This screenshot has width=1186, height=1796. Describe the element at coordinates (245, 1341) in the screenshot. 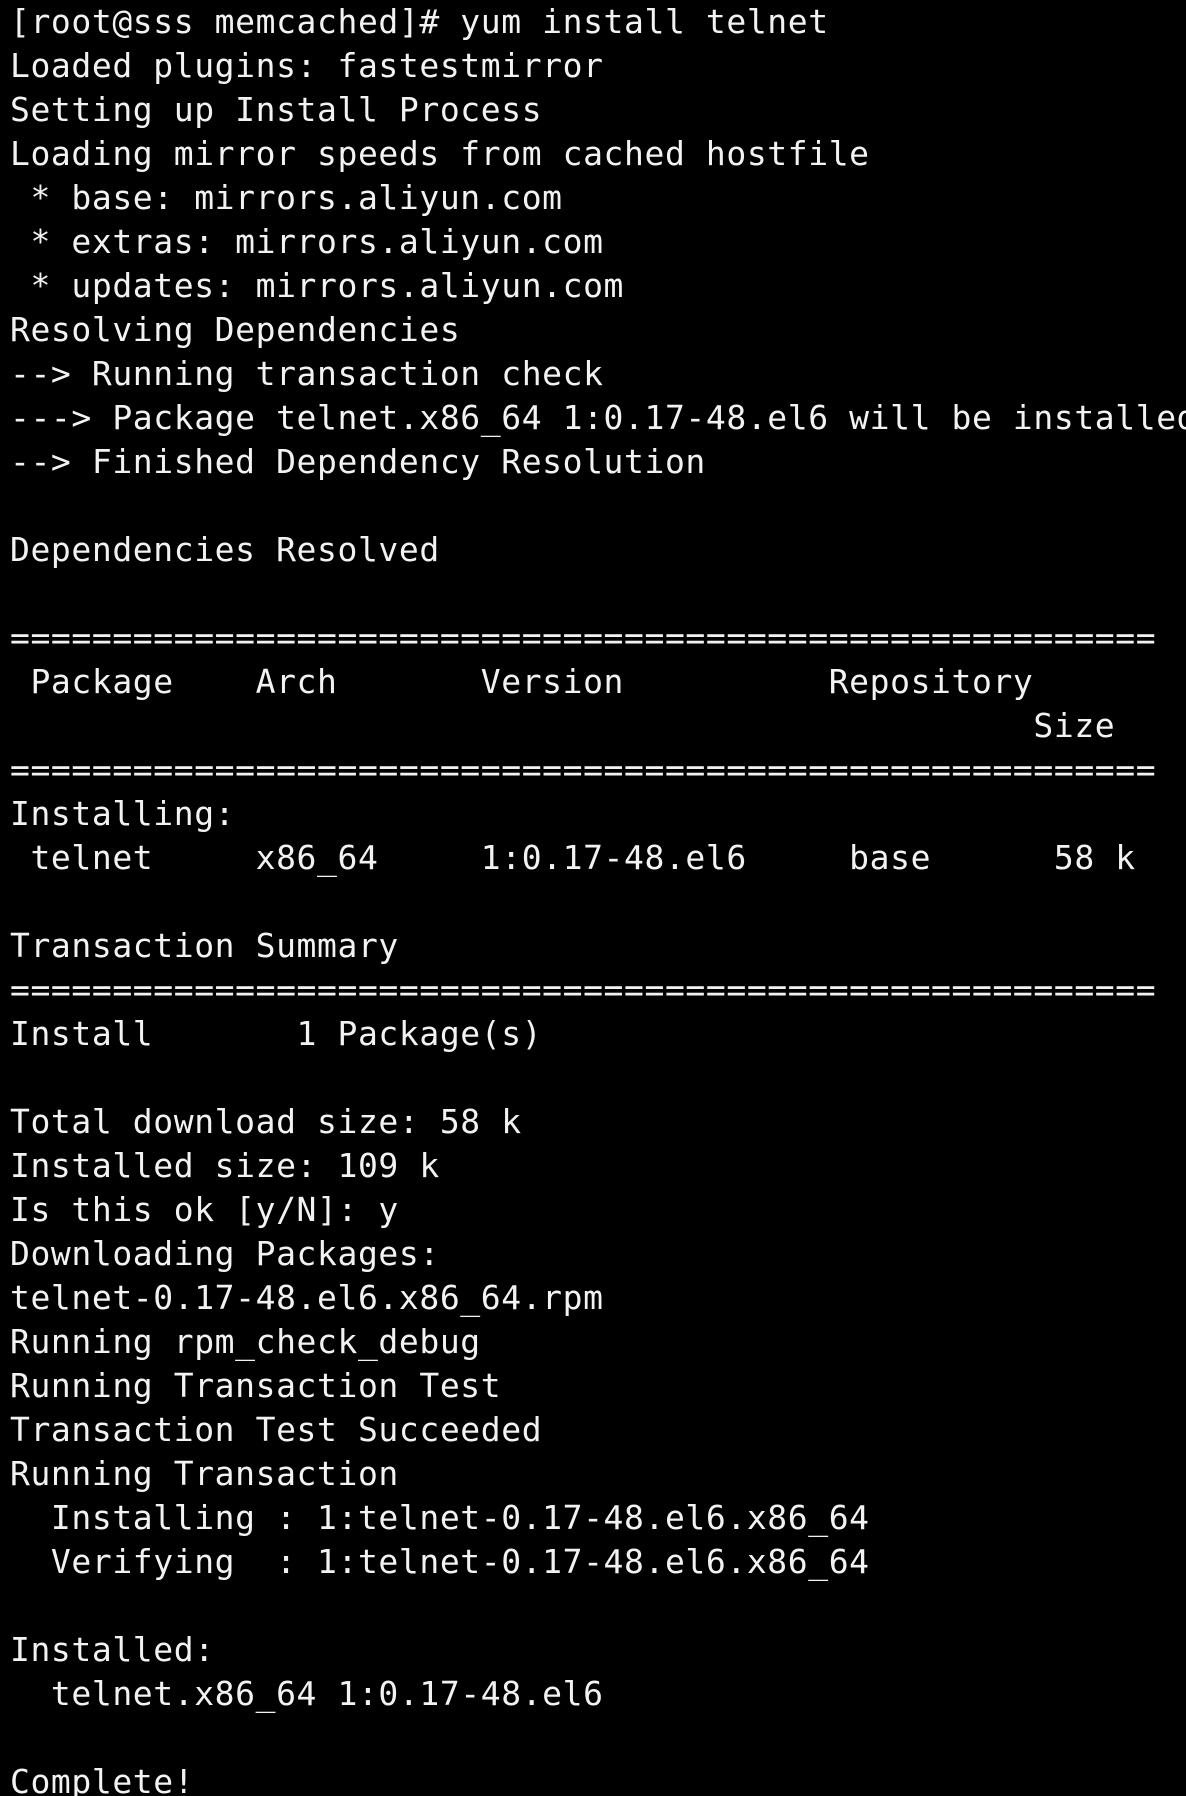

I see `output-line: Running rpm_check_debug` at that location.